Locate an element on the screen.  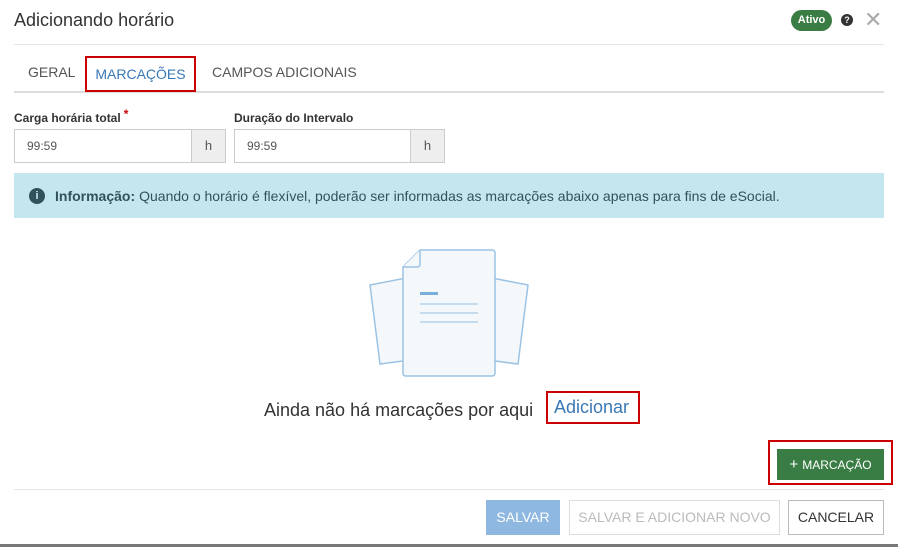
duracao-intervalo-label: Duração do Intervalo is located at coordinates (294, 118).